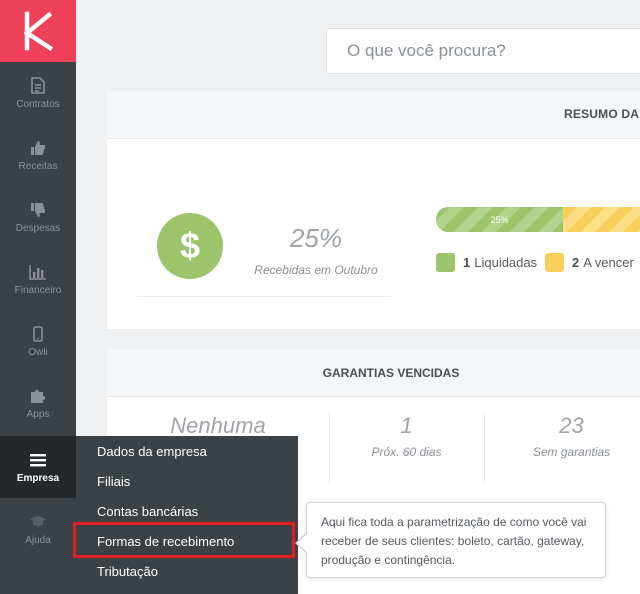 The image size is (640, 594). I want to click on sidebar-item-receitas: Receitas, so click(38, 155).